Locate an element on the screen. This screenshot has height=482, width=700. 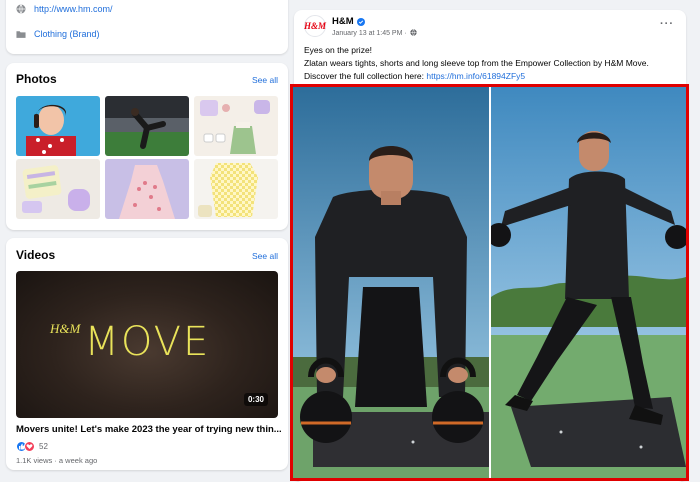
globe-icon is located at coordinates (21, 9).